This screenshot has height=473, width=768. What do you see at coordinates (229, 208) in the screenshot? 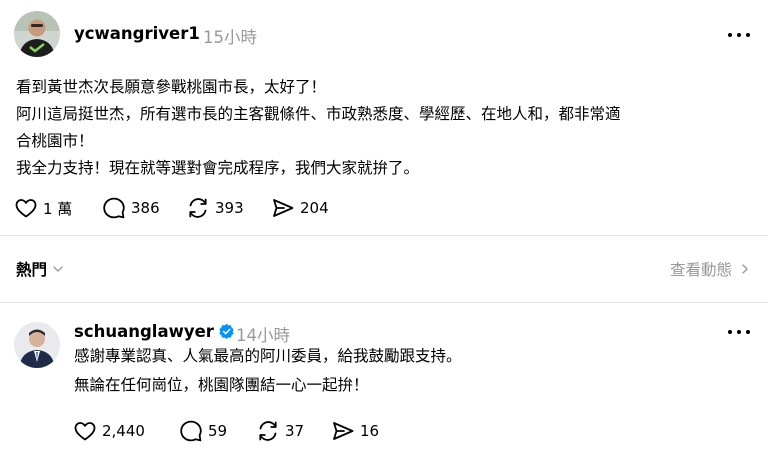
I see `repost-count: 393` at bounding box center [229, 208].